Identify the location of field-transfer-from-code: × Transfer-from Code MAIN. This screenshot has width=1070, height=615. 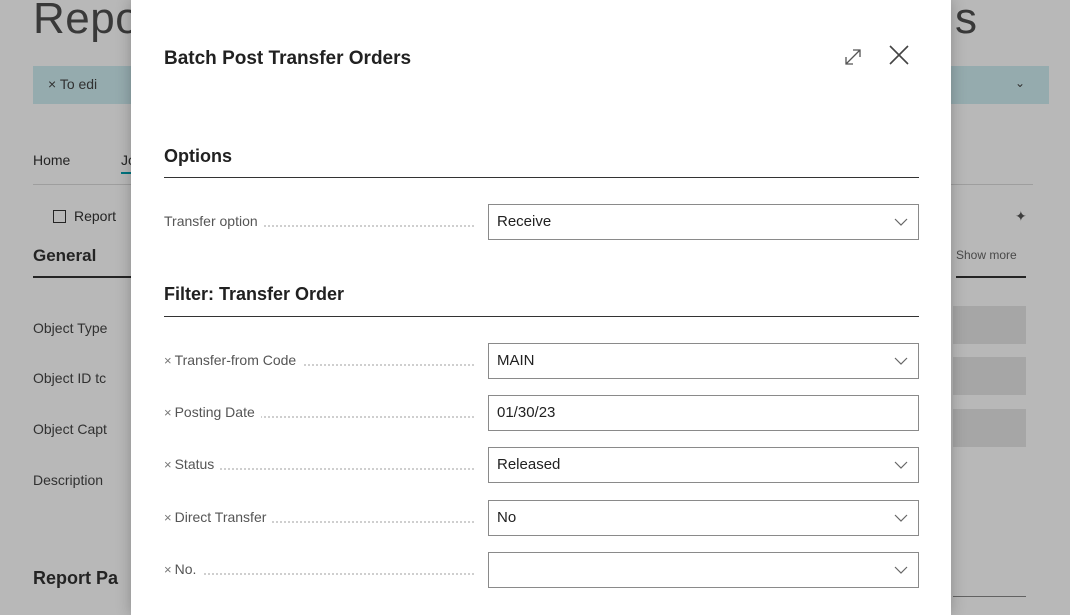
(541, 361).